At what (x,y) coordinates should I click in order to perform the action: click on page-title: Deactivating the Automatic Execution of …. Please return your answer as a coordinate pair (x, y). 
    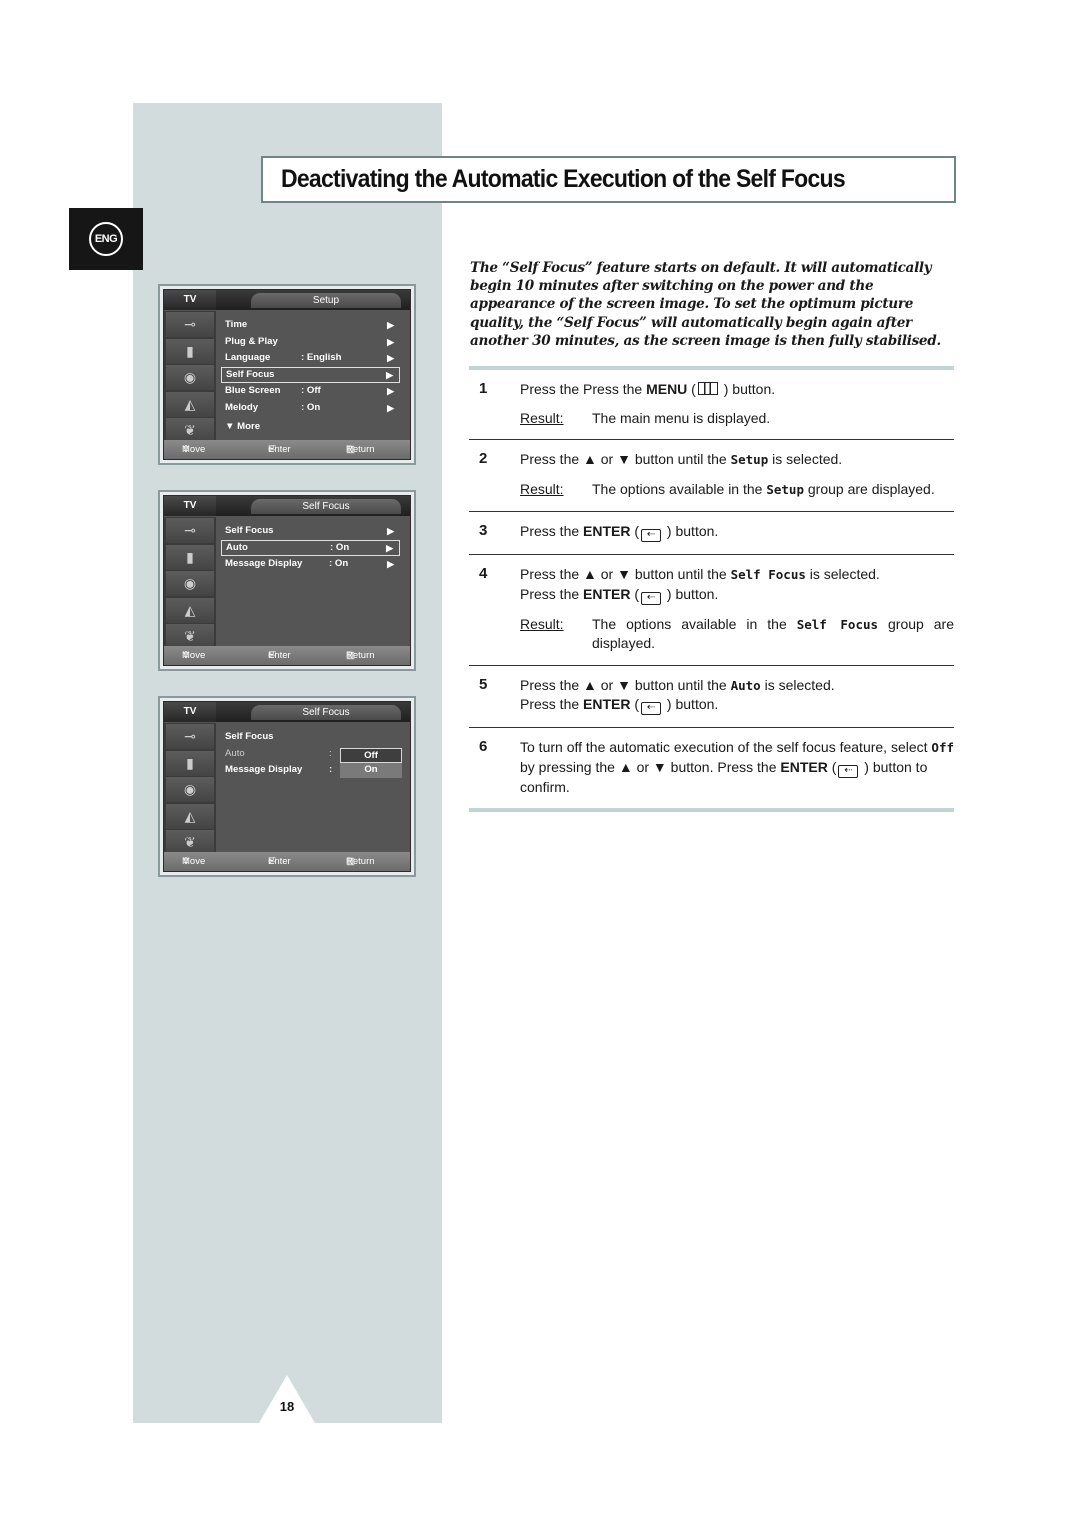
    Looking at the image, I should click on (563, 179).